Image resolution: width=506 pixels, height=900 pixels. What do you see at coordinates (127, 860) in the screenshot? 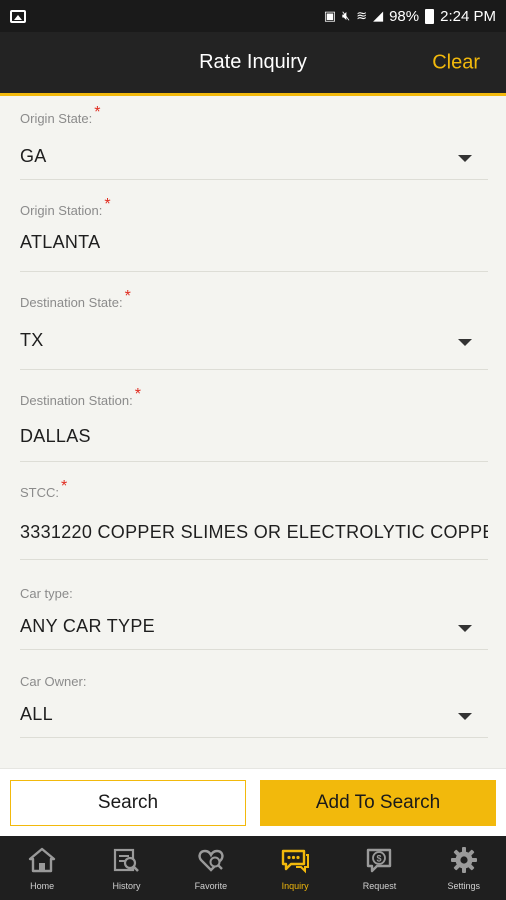
I see `history-icon` at bounding box center [127, 860].